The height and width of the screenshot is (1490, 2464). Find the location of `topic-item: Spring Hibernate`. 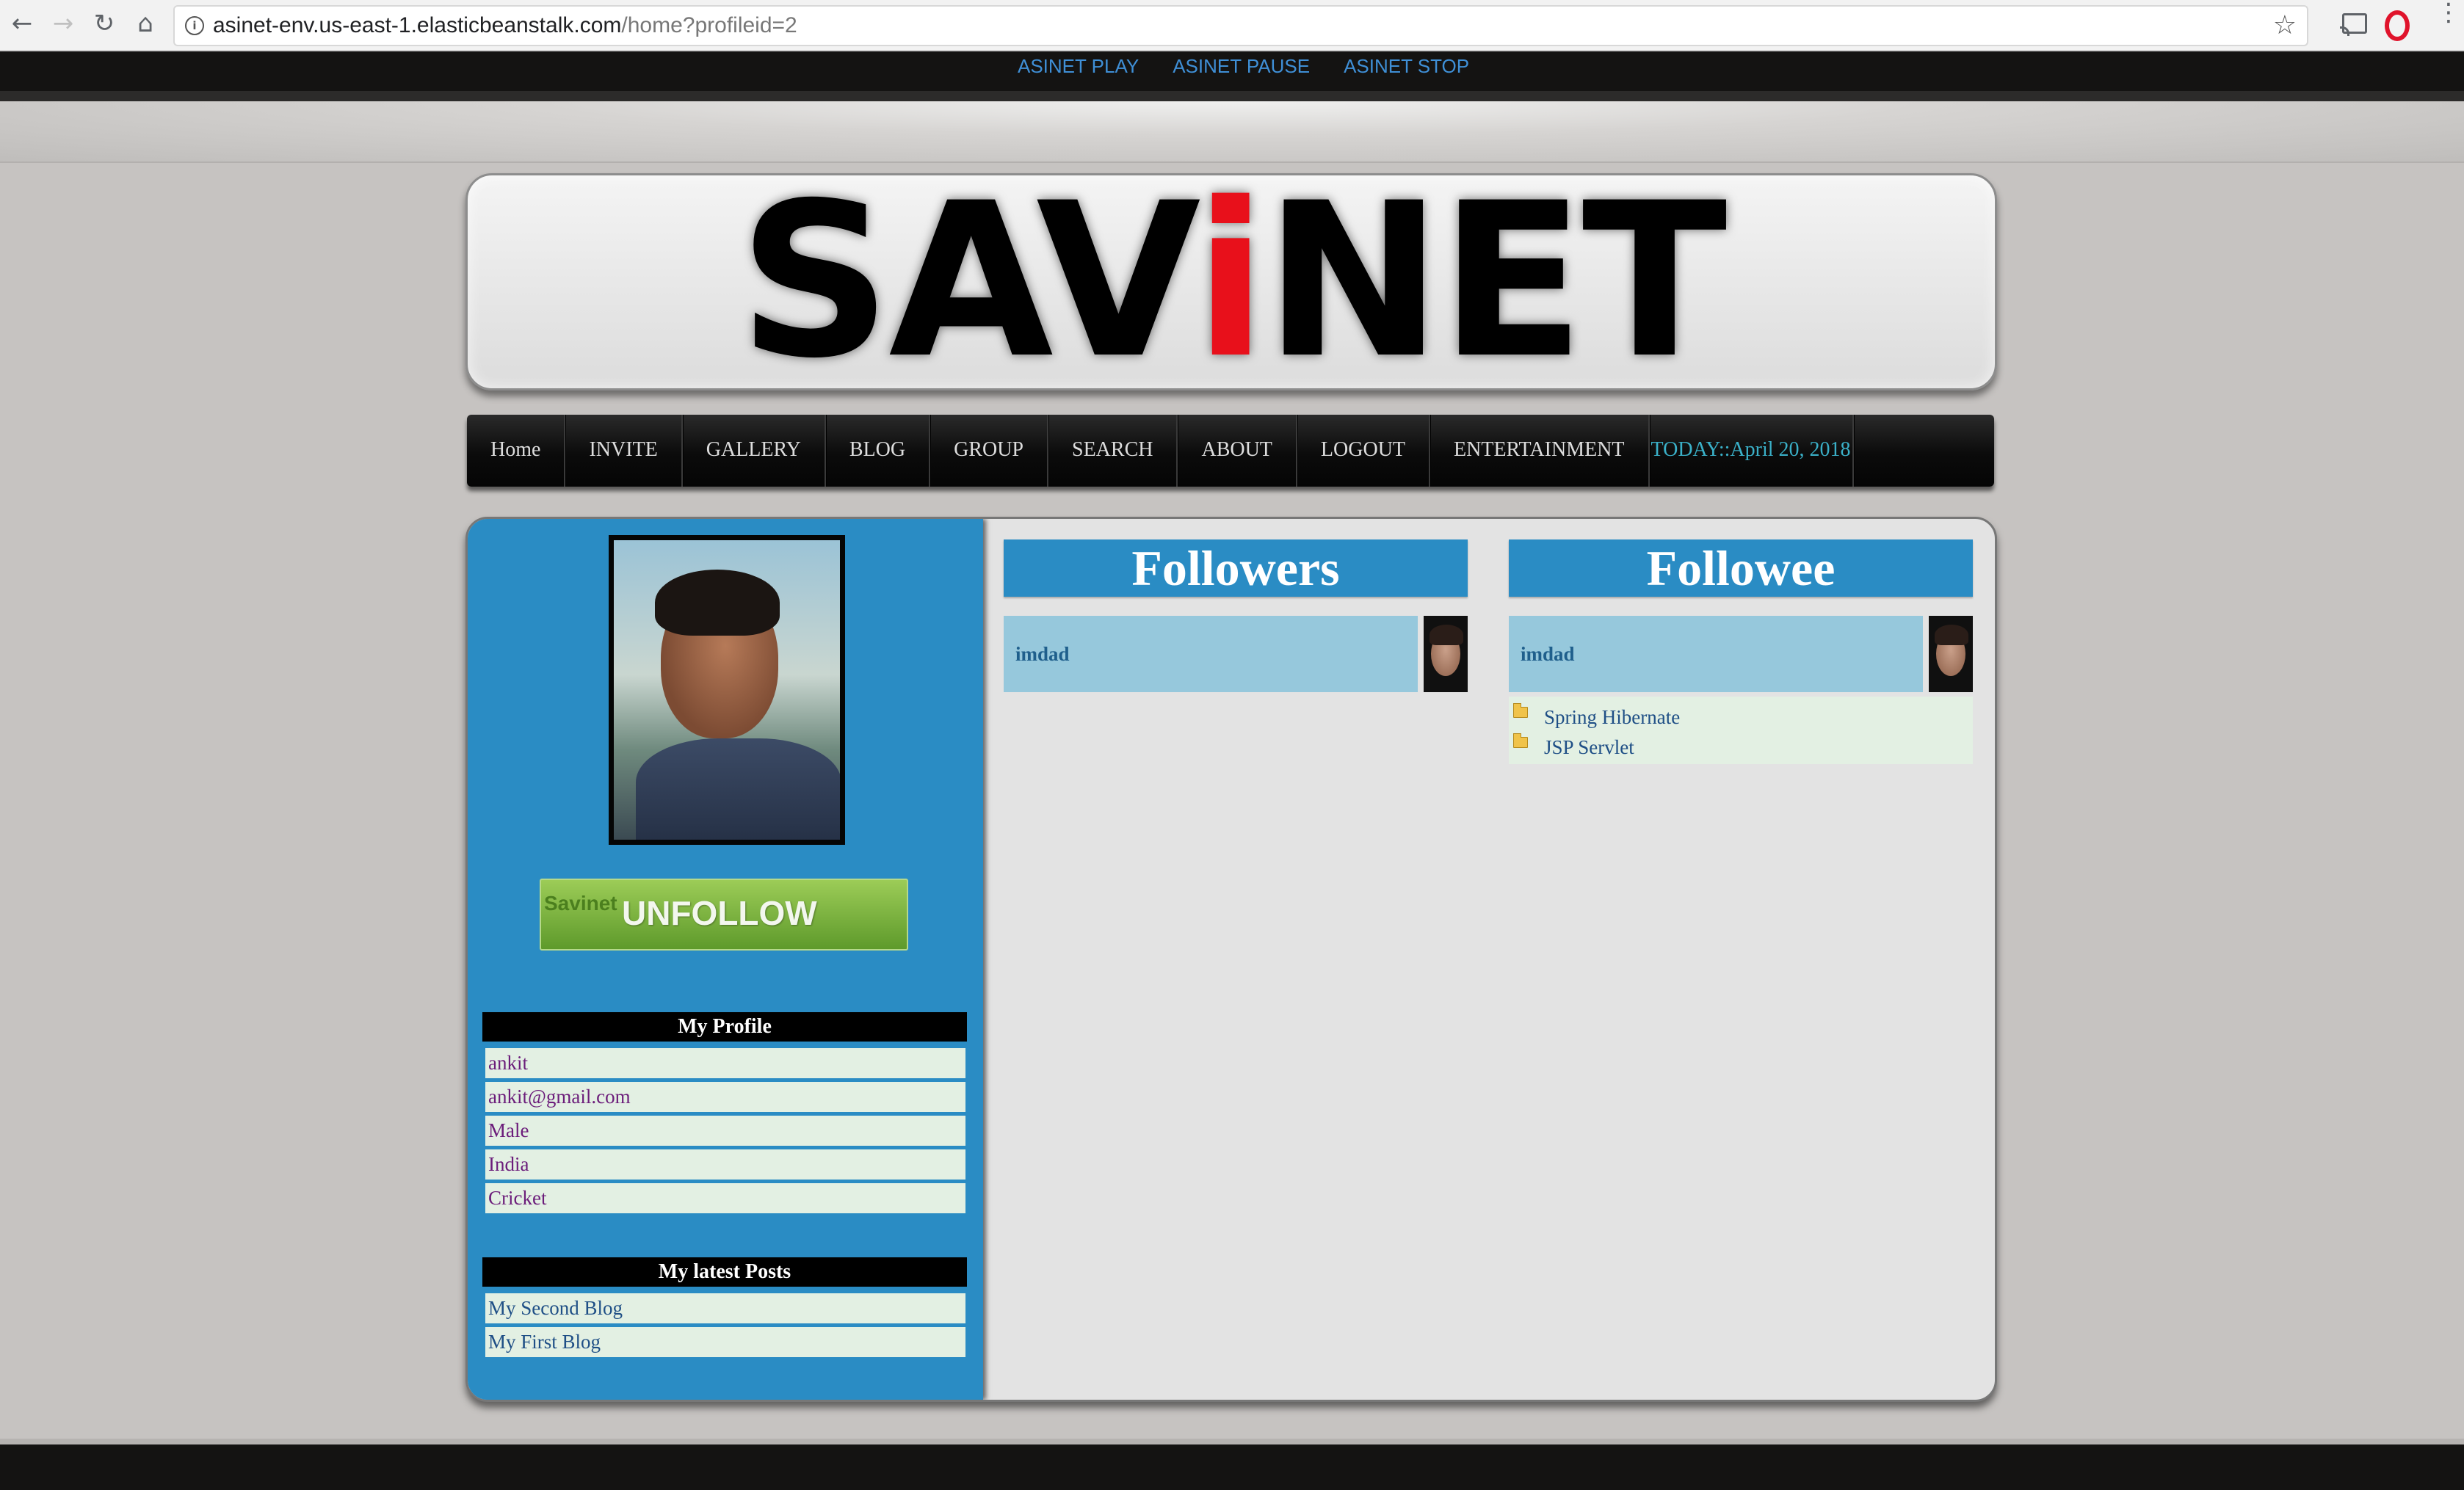

topic-item: Spring Hibernate is located at coordinates (1741, 717).